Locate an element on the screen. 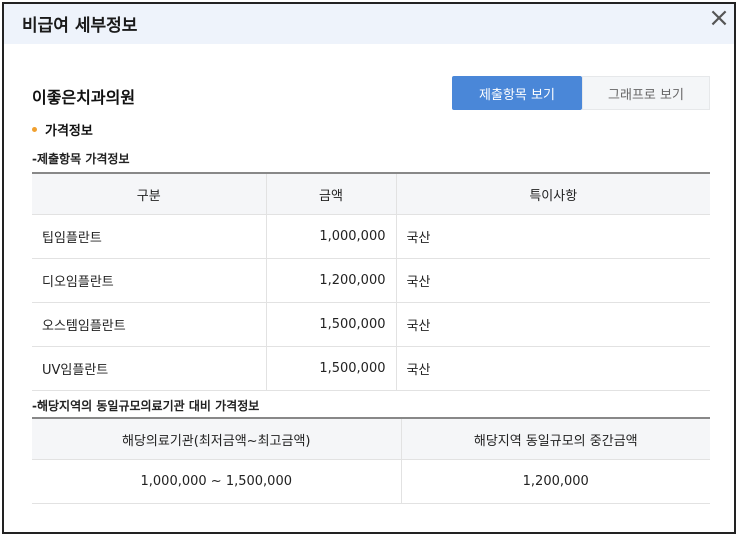 The image size is (740, 538). table-row: 디오임플란트 1,200,000 국산 is located at coordinates (371, 280).